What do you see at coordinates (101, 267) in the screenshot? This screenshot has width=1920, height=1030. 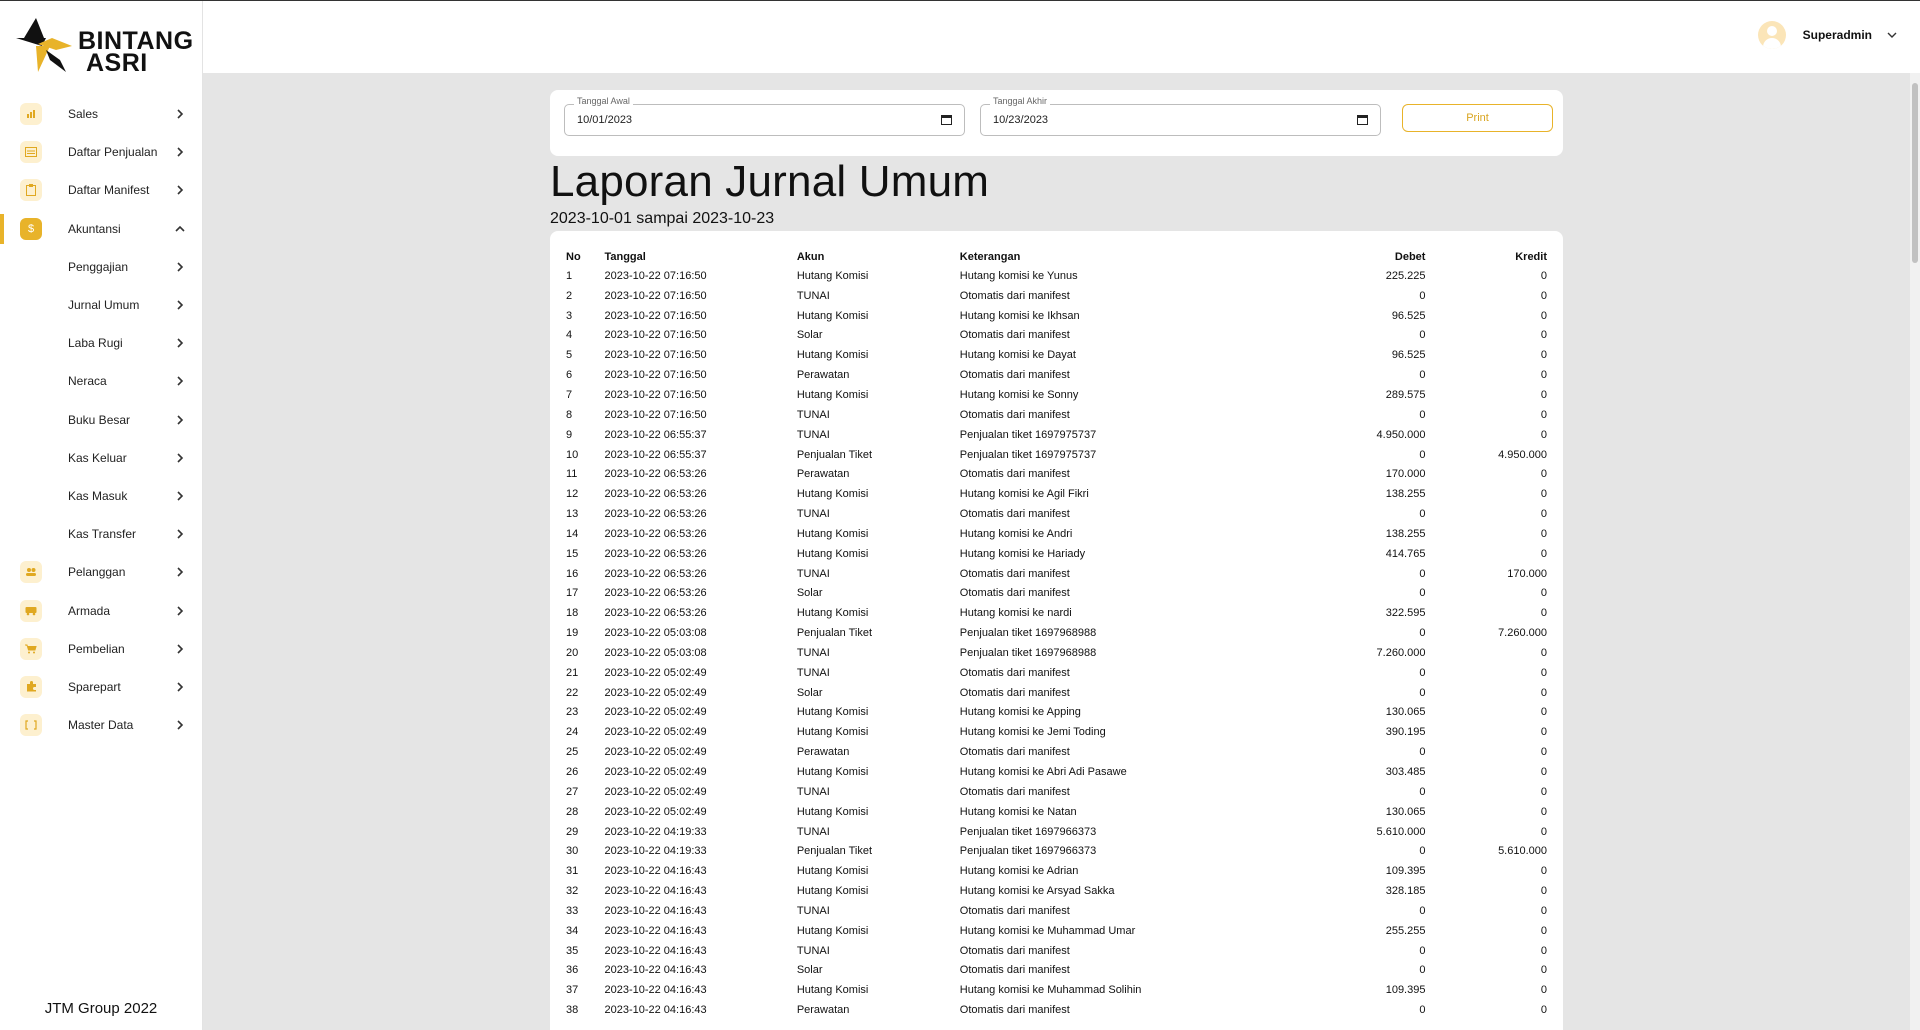 I see `sidebar-subitem-penggajian: Penggajian` at bounding box center [101, 267].